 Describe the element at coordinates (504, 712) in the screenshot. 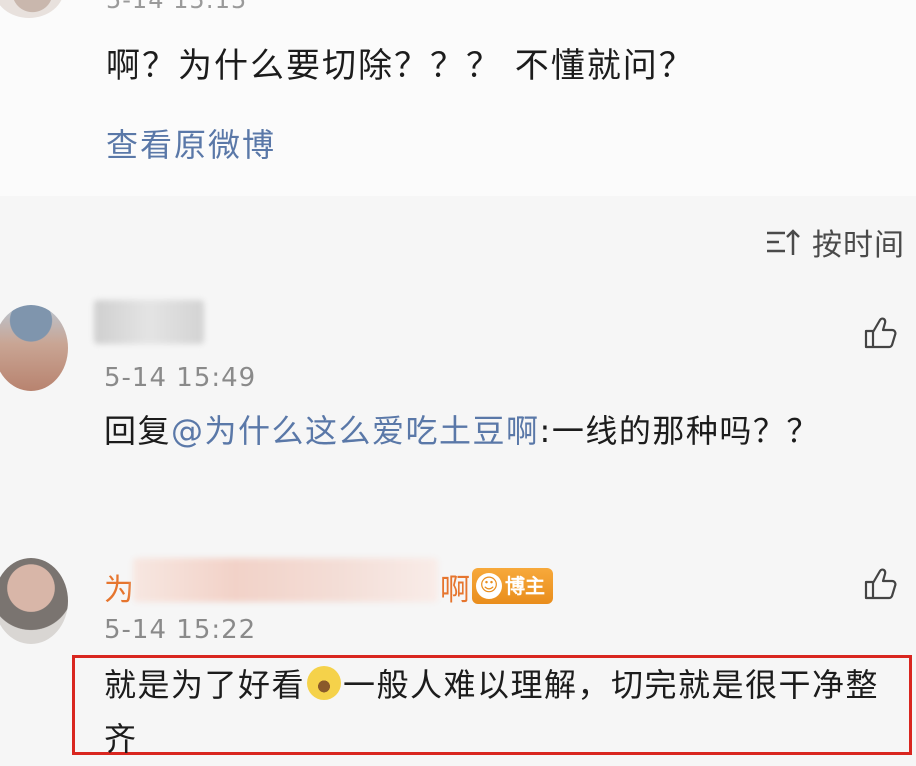

I see `comment-text: 就是为了好看 一般人难以理解，切完就是很干净整齐` at that location.